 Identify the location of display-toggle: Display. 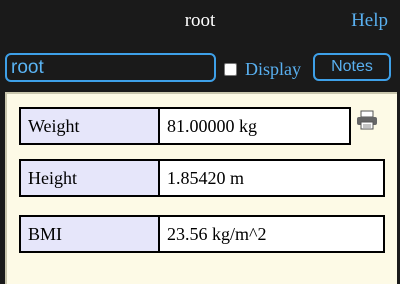
(262, 69).